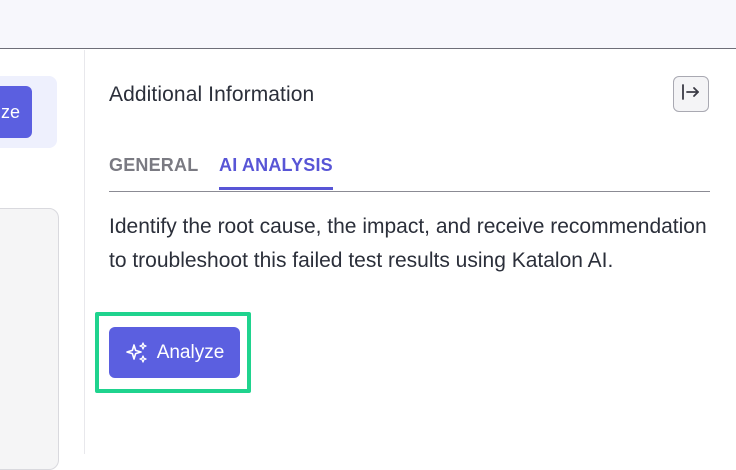  I want to click on analyze-button: Analyze, so click(174, 352).